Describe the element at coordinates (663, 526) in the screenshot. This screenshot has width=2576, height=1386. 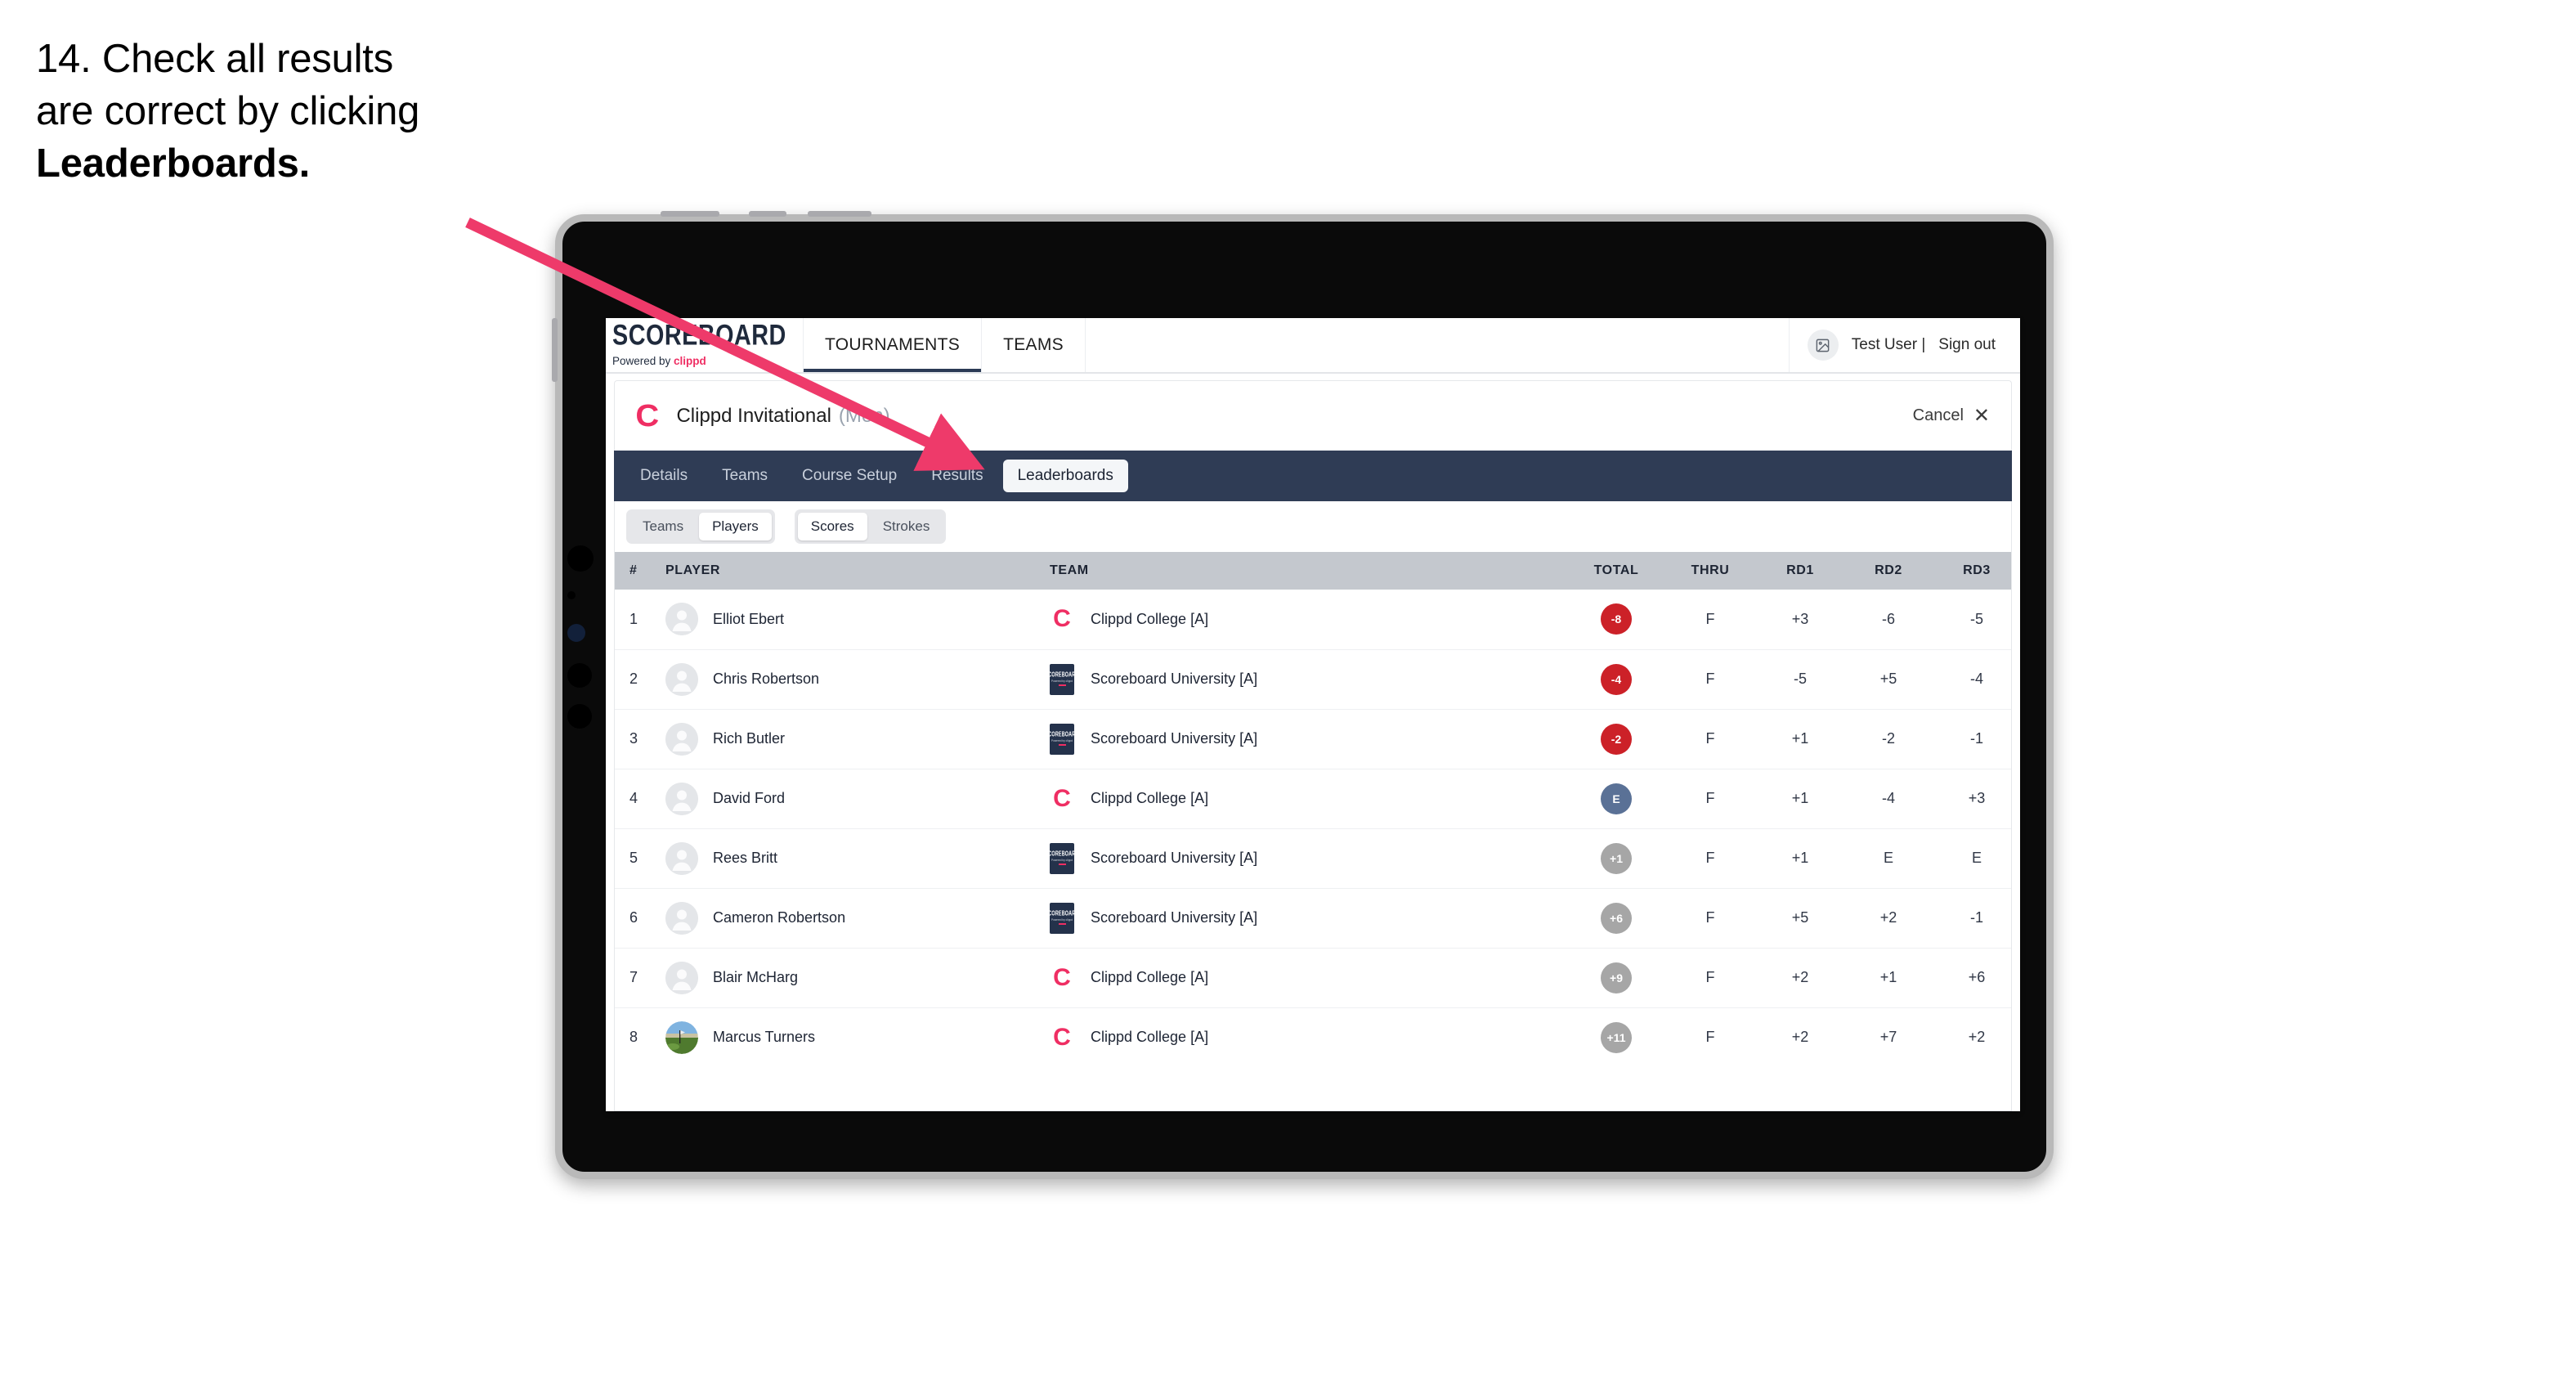
I see `toggle-teams: Teams` at that location.